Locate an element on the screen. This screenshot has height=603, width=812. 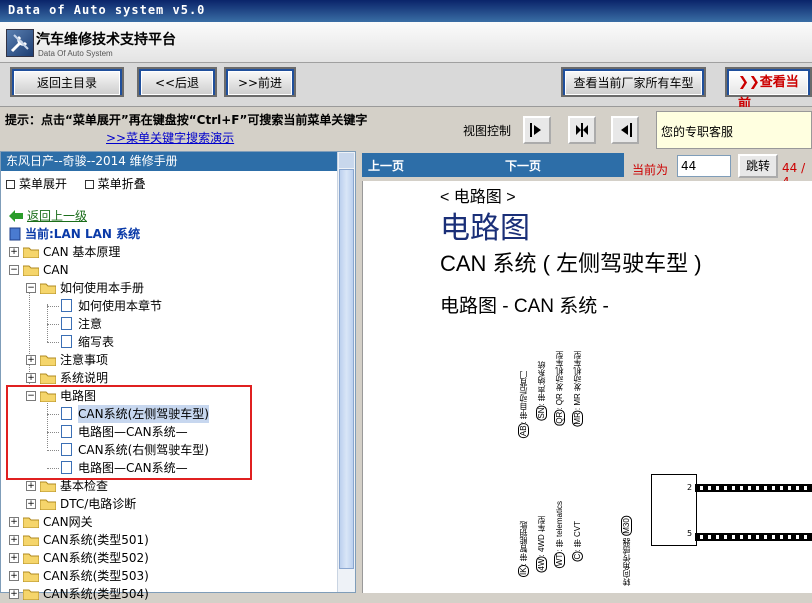
back-button-label: <<后退 is located at coordinates (177, 83).